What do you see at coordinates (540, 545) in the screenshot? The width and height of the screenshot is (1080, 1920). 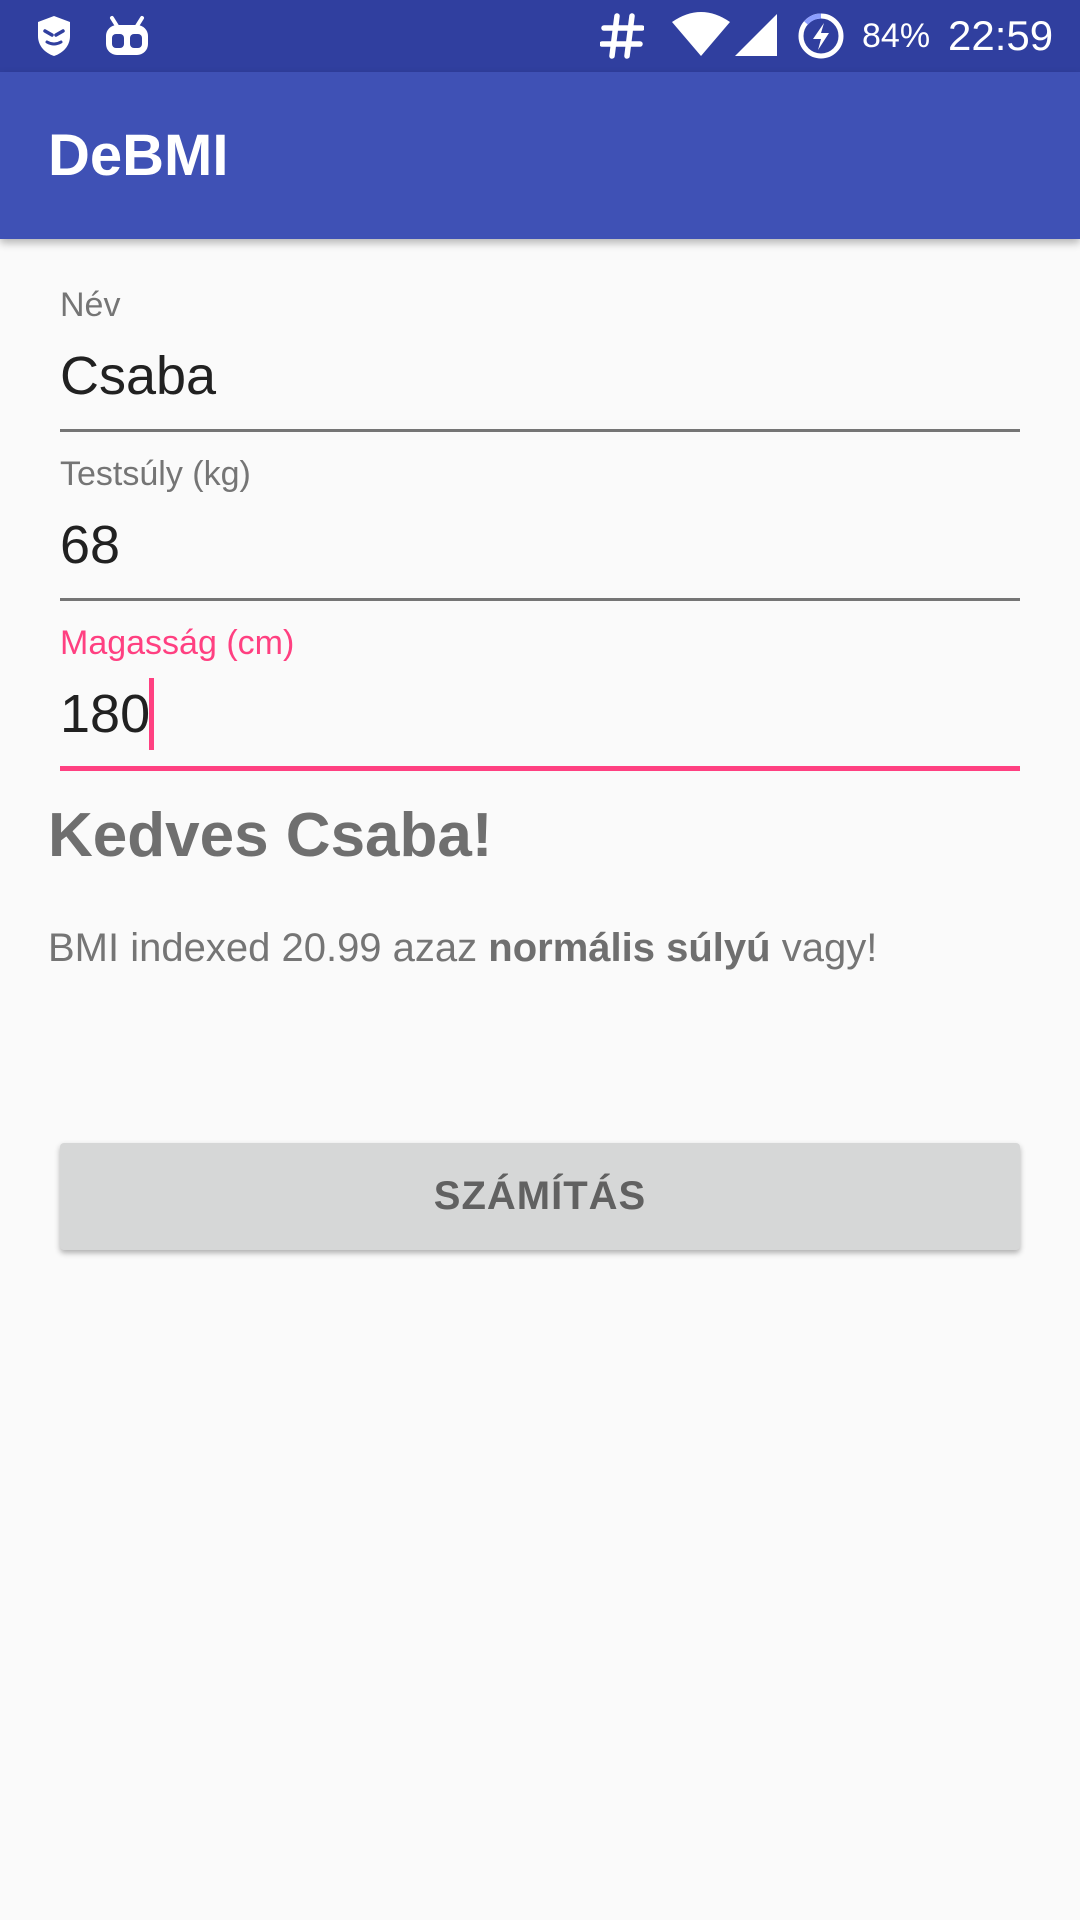 I see `weight-input` at bounding box center [540, 545].